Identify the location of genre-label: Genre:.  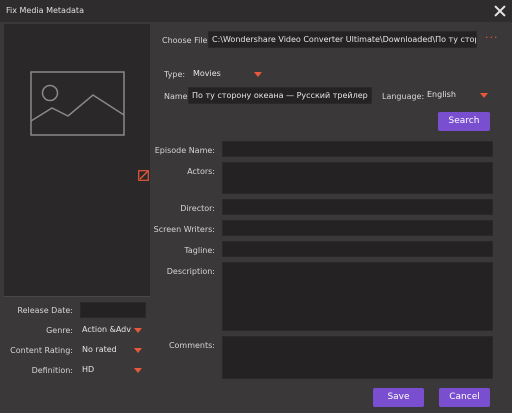
(59, 330).